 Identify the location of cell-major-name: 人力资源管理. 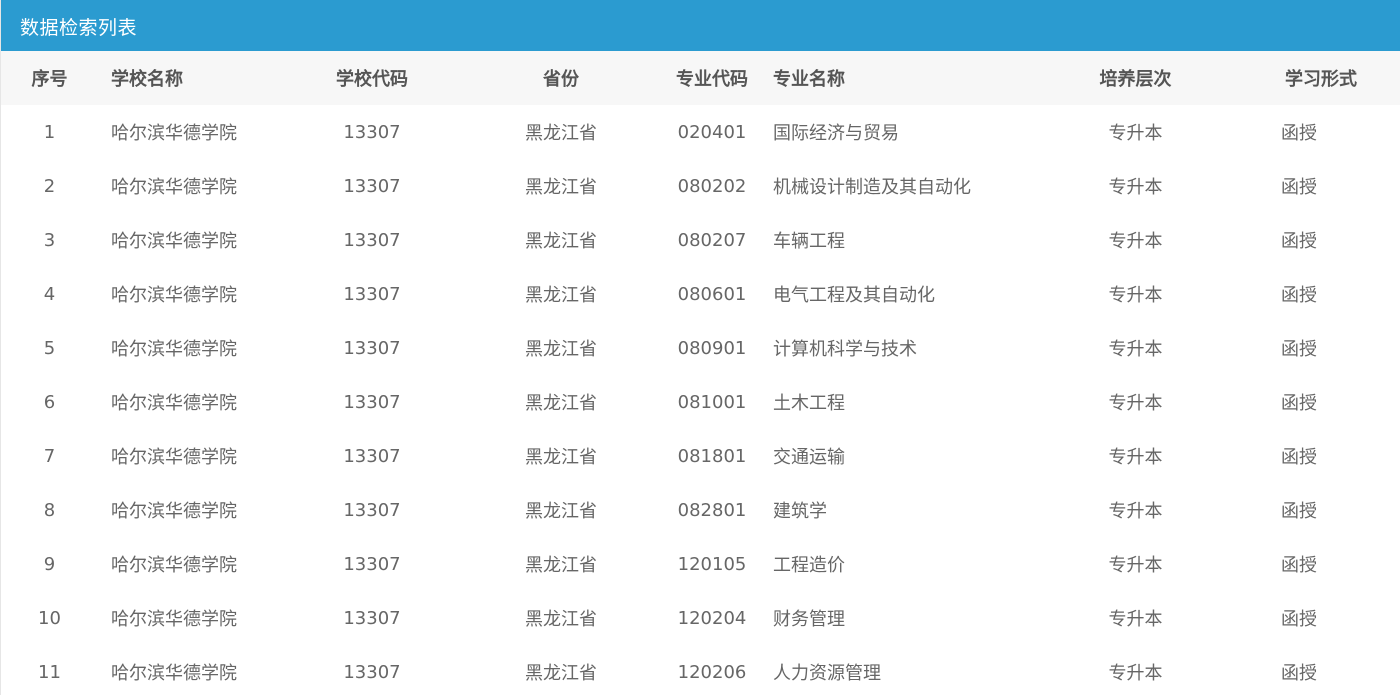
(827, 673).